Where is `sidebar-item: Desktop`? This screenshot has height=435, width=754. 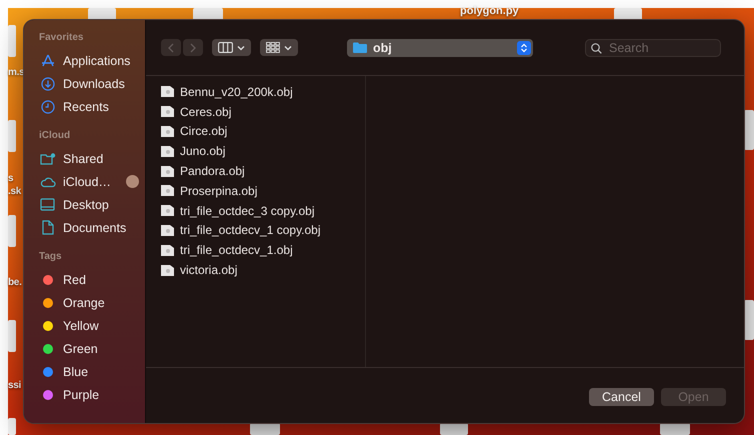
sidebar-item: Desktop is located at coordinates (89, 204).